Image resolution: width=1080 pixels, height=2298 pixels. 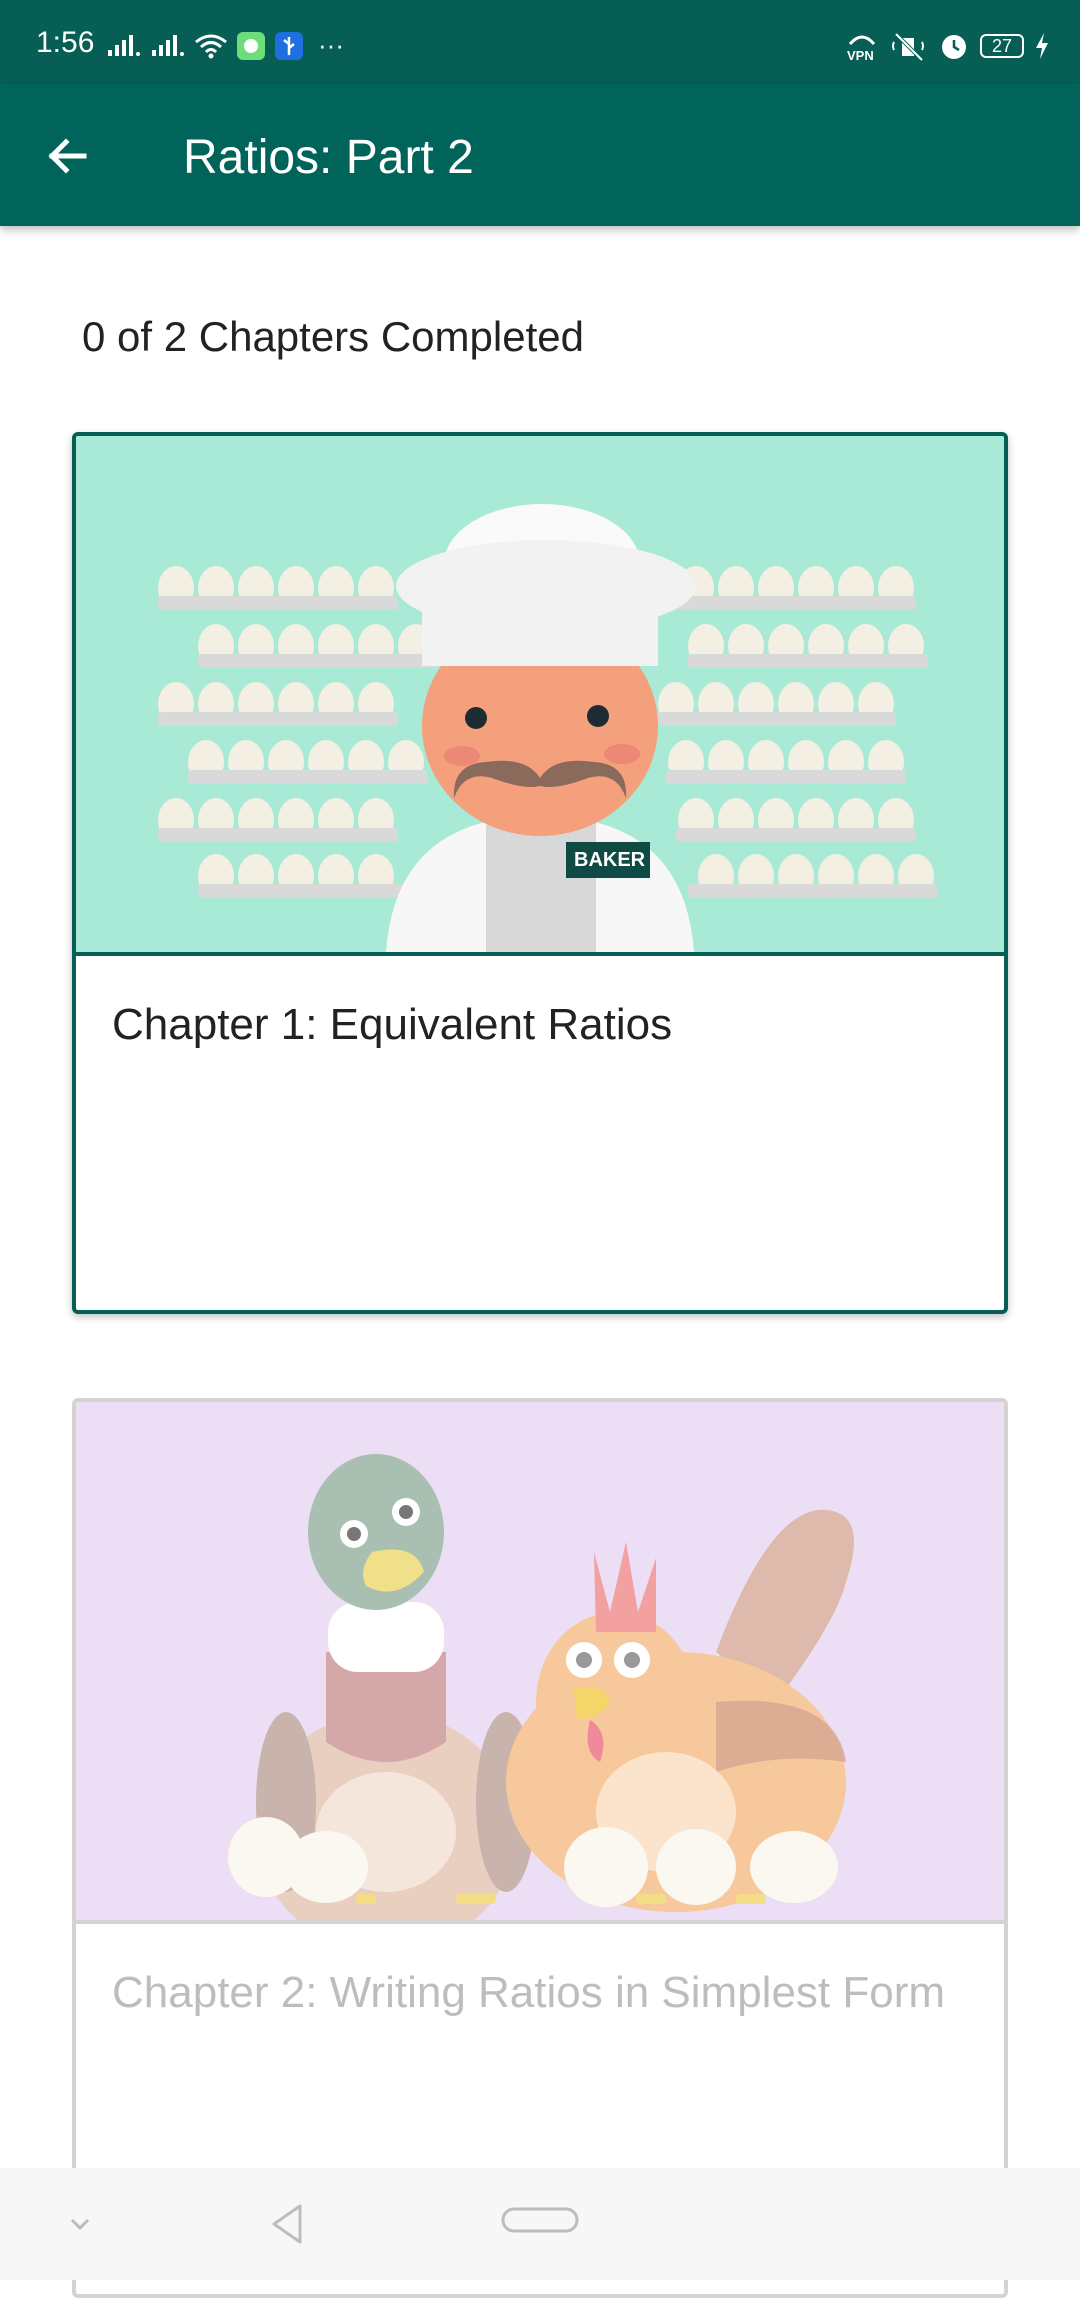 I want to click on status-time: 1:56, so click(x=65, y=42).